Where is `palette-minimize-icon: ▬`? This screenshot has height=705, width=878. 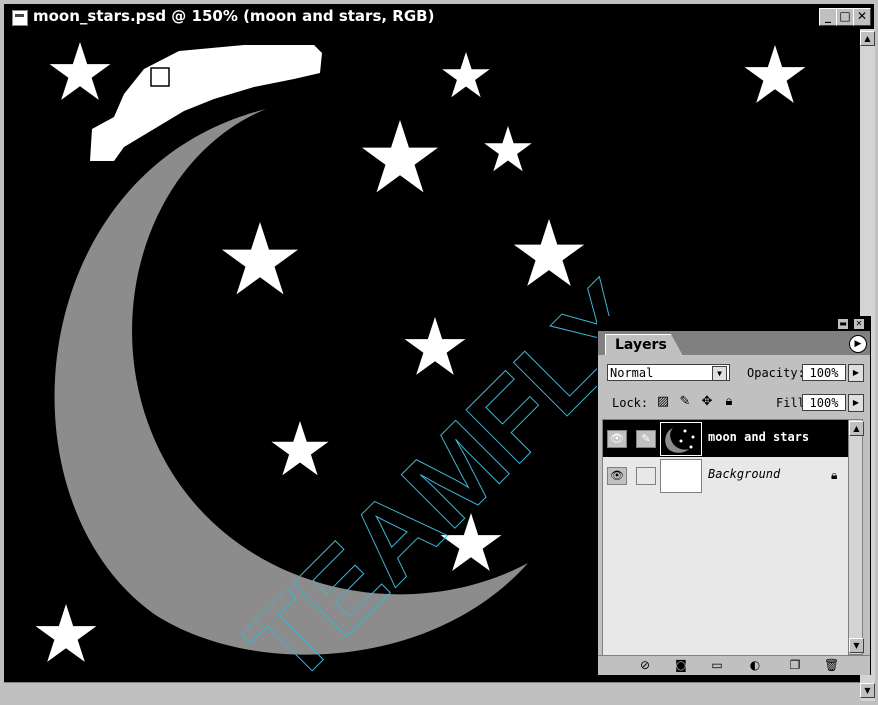
palette-minimize-icon: ▬ is located at coordinates (843, 324).